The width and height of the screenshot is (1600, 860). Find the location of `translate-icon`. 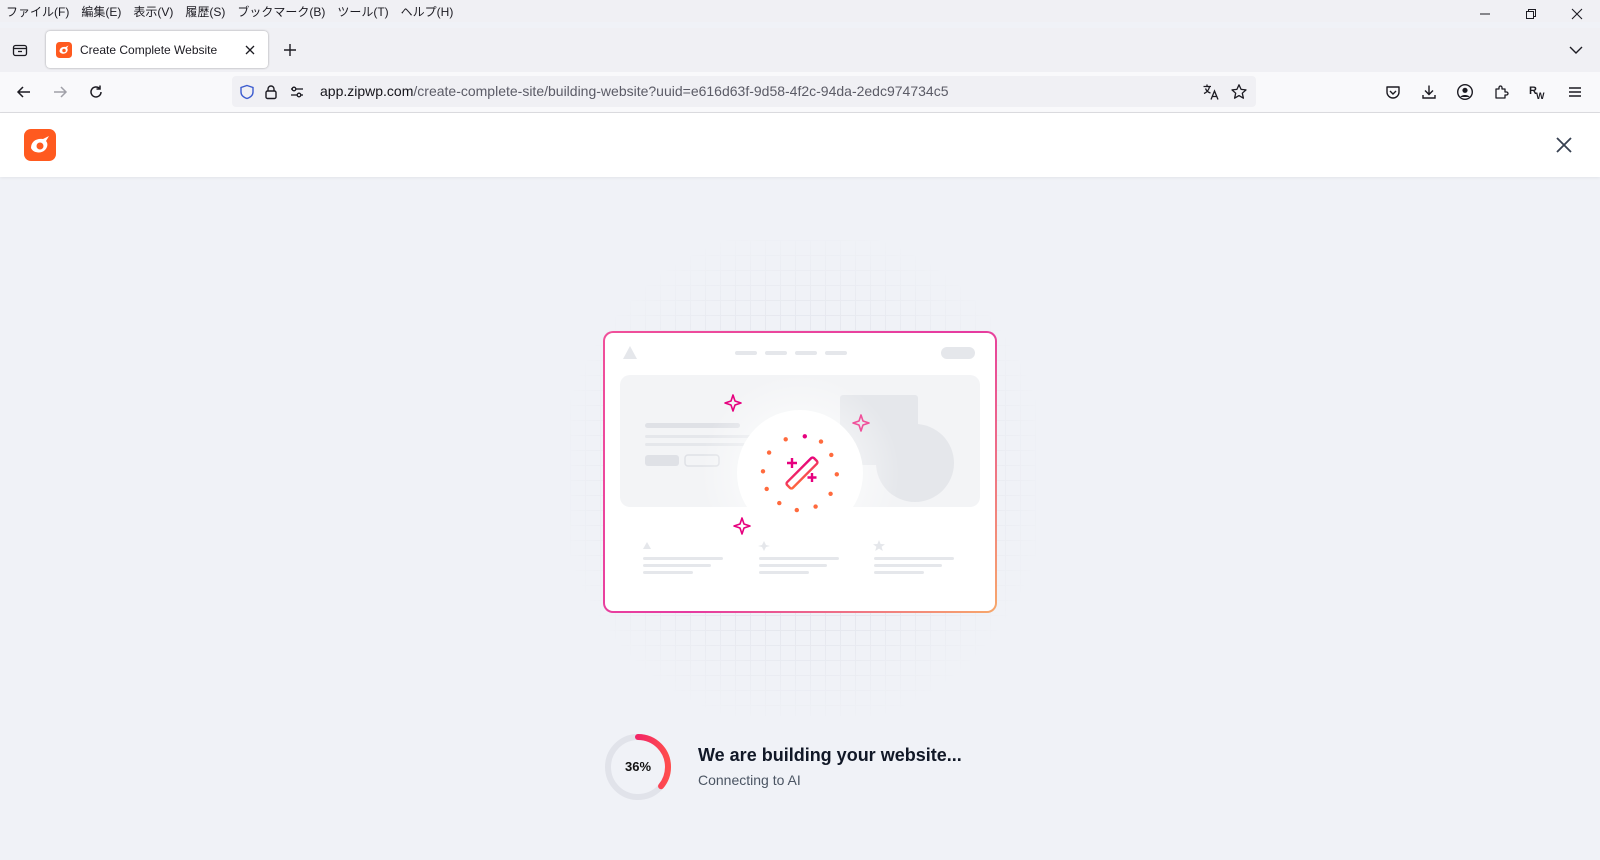

translate-icon is located at coordinates (1211, 92).